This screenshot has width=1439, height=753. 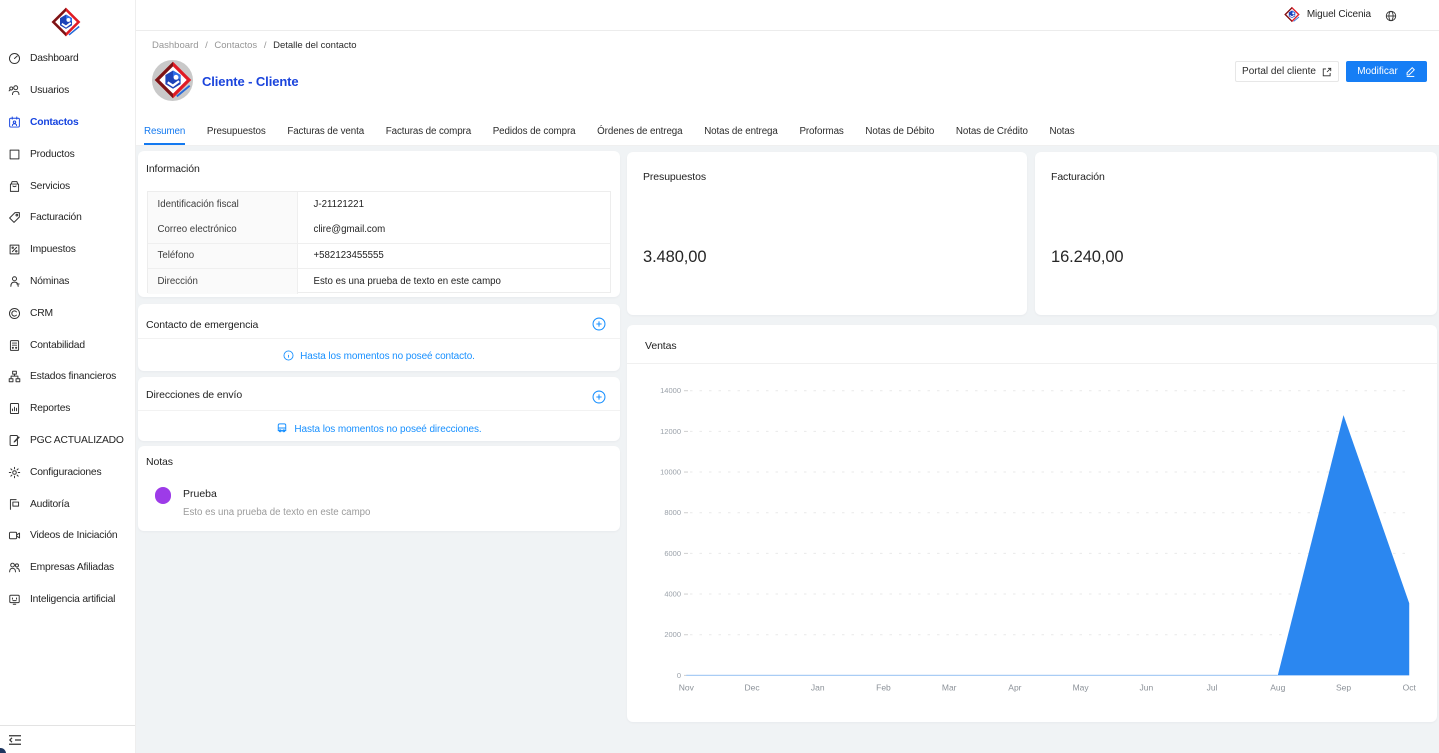 What do you see at coordinates (818, 688) in the screenshot?
I see `svg-text: Jan` at bounding box center [818, 688].